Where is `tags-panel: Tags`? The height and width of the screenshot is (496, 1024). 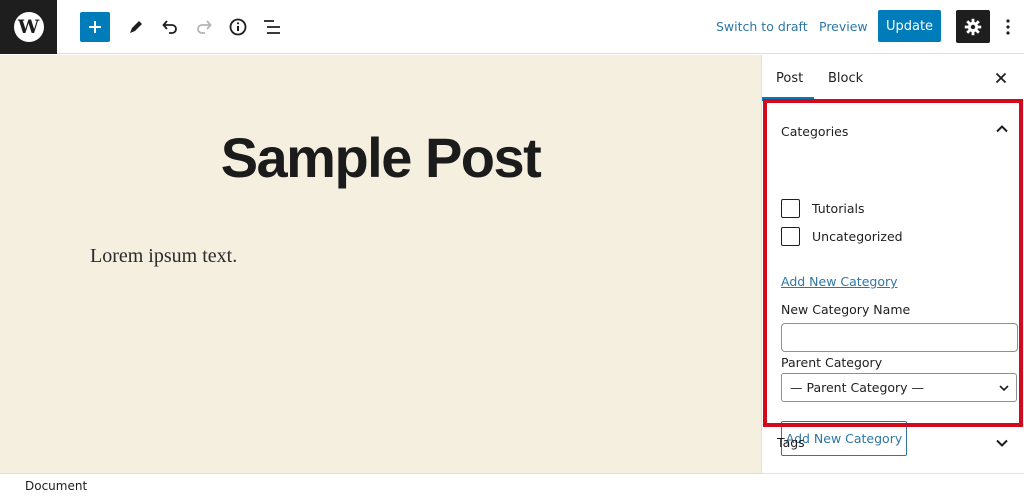 tags-panel: Tags is located at coordinates (893, 448).